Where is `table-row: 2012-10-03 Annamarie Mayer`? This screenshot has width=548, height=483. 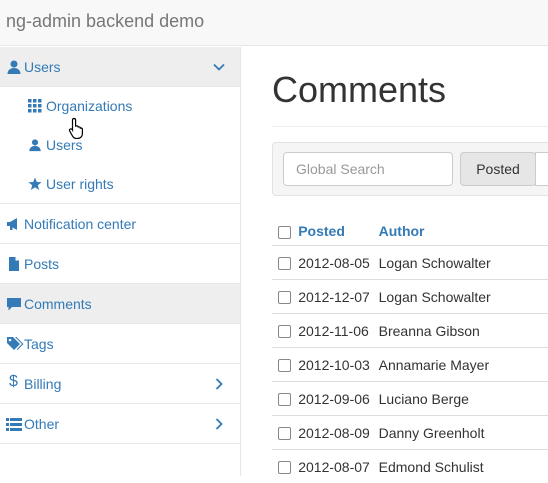
table-row: 2012-10-03 Annamarie Mayer is located at coordinates (410, 365).